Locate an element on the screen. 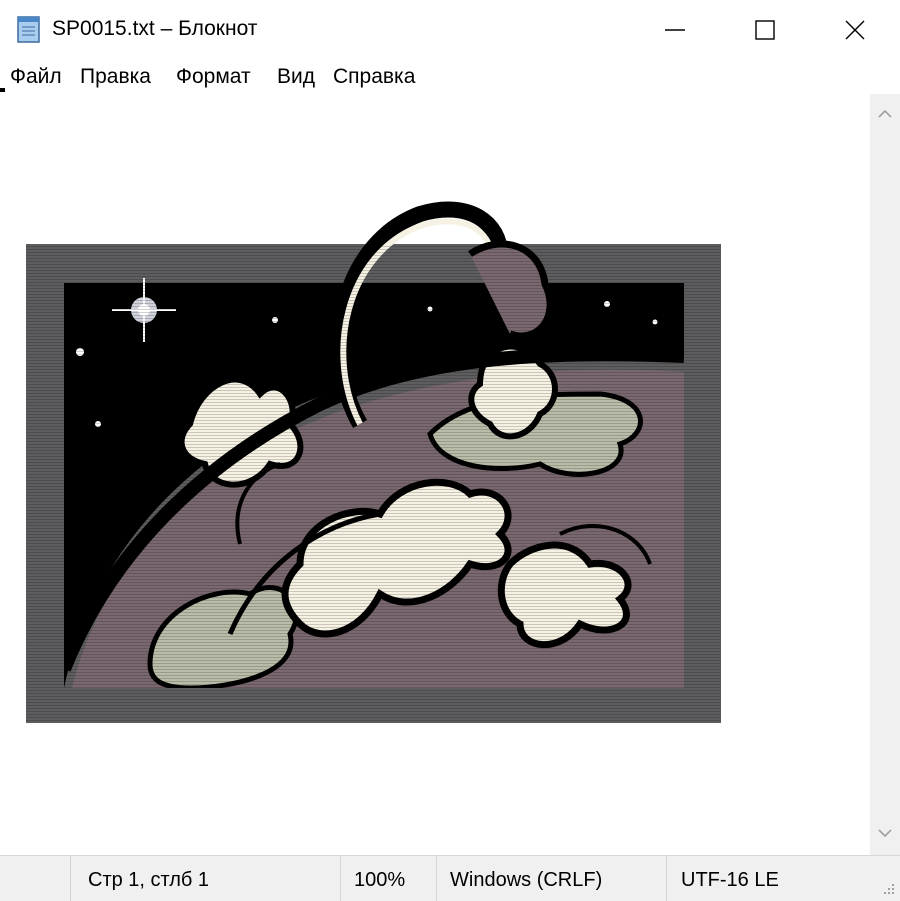  resize-grip-icon is located at coordinates (888, 888).